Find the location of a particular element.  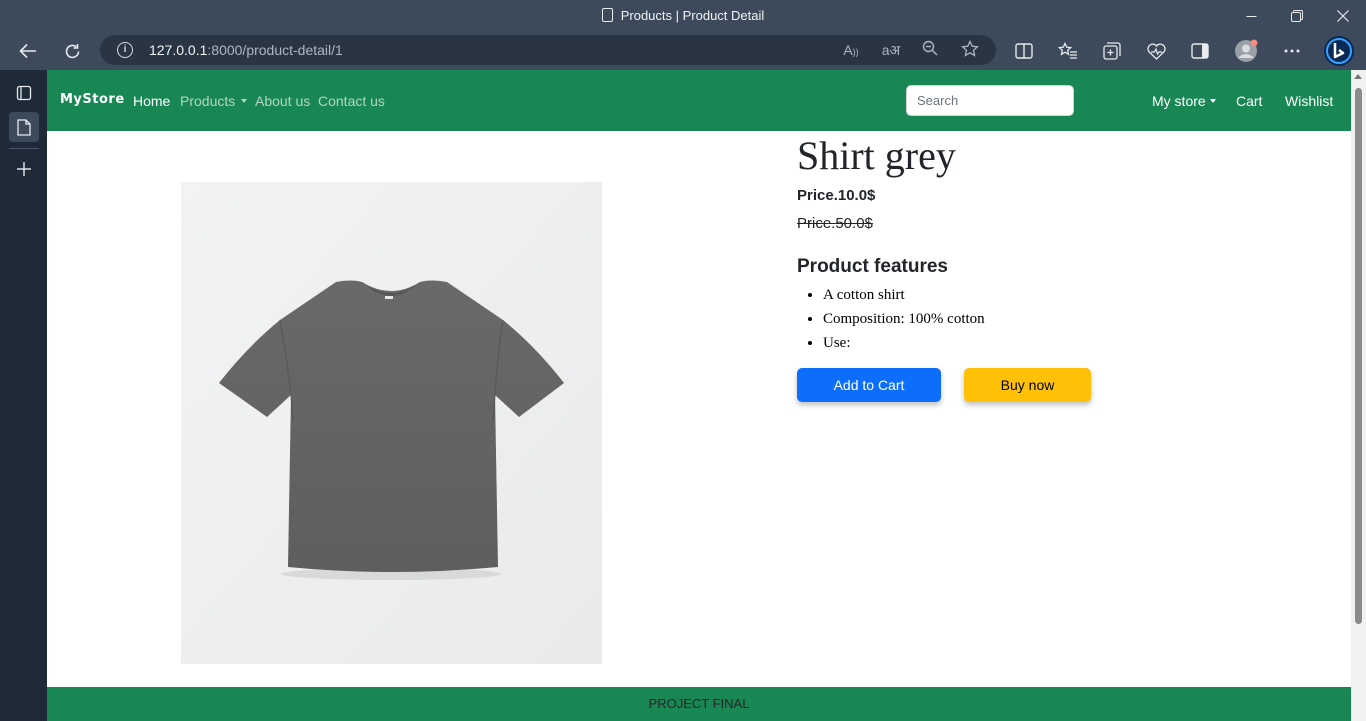

nav-wishlist-link: Wishlist is located at coordinates (1309, 101).